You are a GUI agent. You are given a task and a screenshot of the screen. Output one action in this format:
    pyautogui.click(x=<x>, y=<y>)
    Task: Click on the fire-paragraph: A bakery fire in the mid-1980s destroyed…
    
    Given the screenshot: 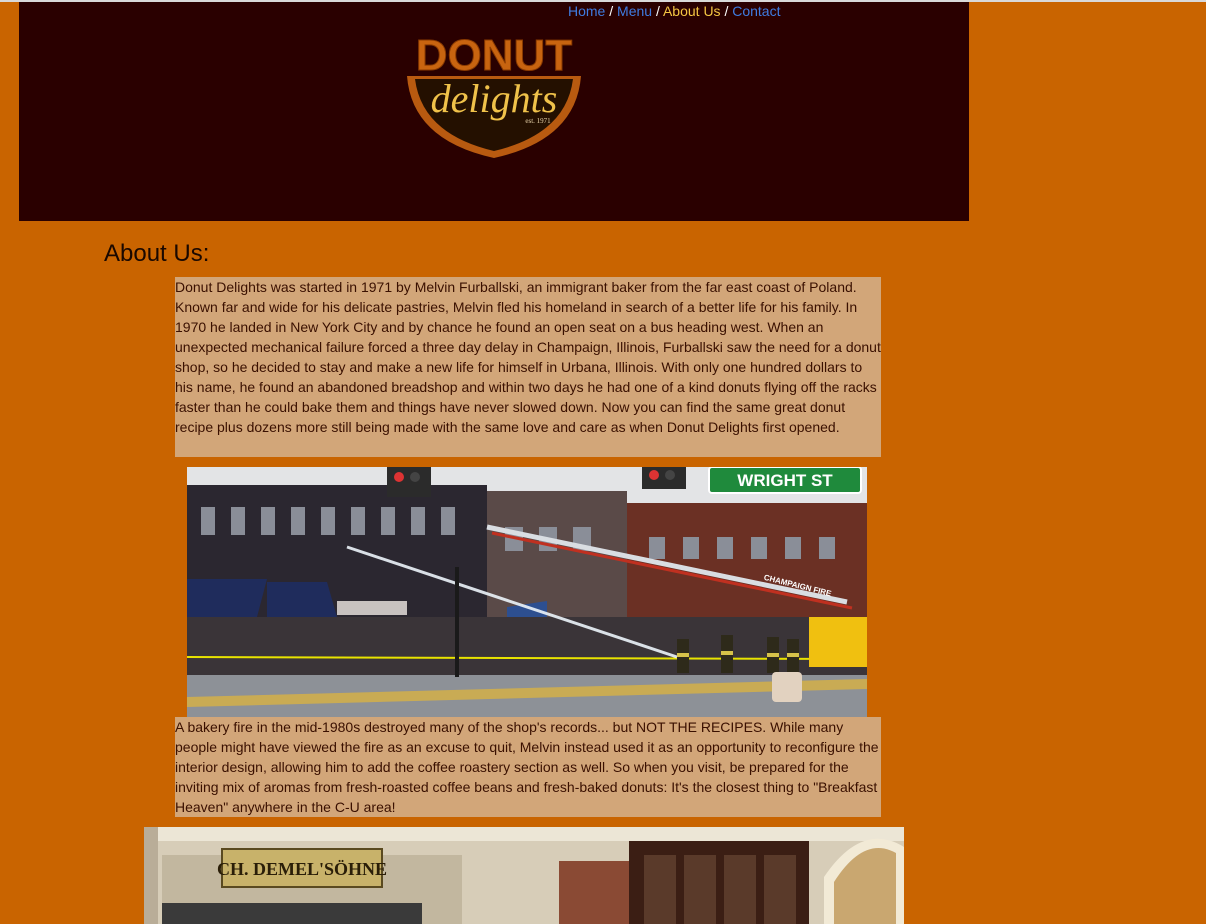 What is the action you would take?
    pyautogui.click(x=528, y=767)
    